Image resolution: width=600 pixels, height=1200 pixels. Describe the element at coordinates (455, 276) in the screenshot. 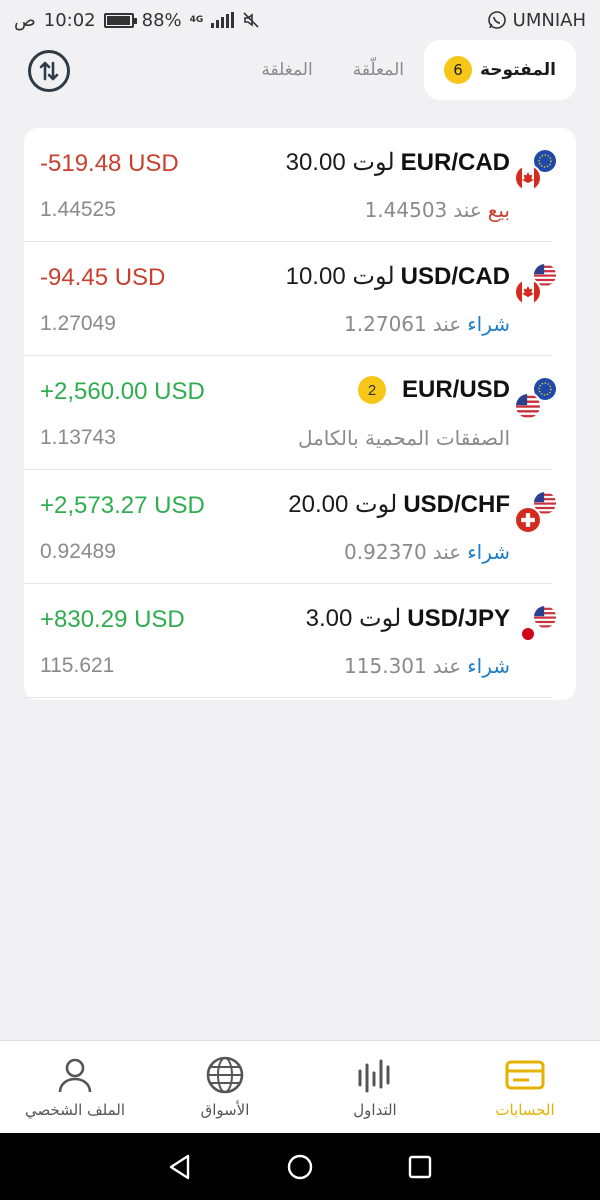

I see `position-symbol: USD/CAD` at that location.